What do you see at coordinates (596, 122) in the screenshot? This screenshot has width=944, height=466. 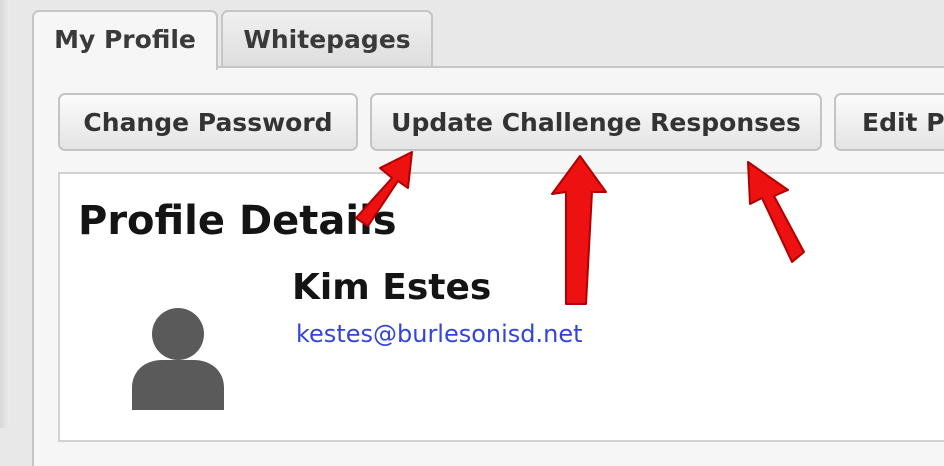 I see `update-challenge-responses-button: Update Challenge Responses` at bounding box center [596, 122].